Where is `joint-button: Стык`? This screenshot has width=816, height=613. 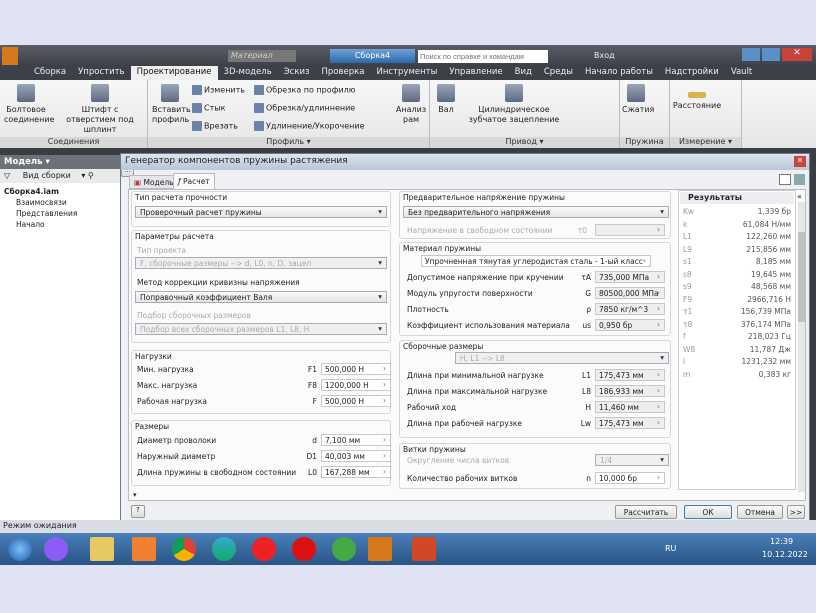 joint-button: Стык is located at coordinates (208, 108).